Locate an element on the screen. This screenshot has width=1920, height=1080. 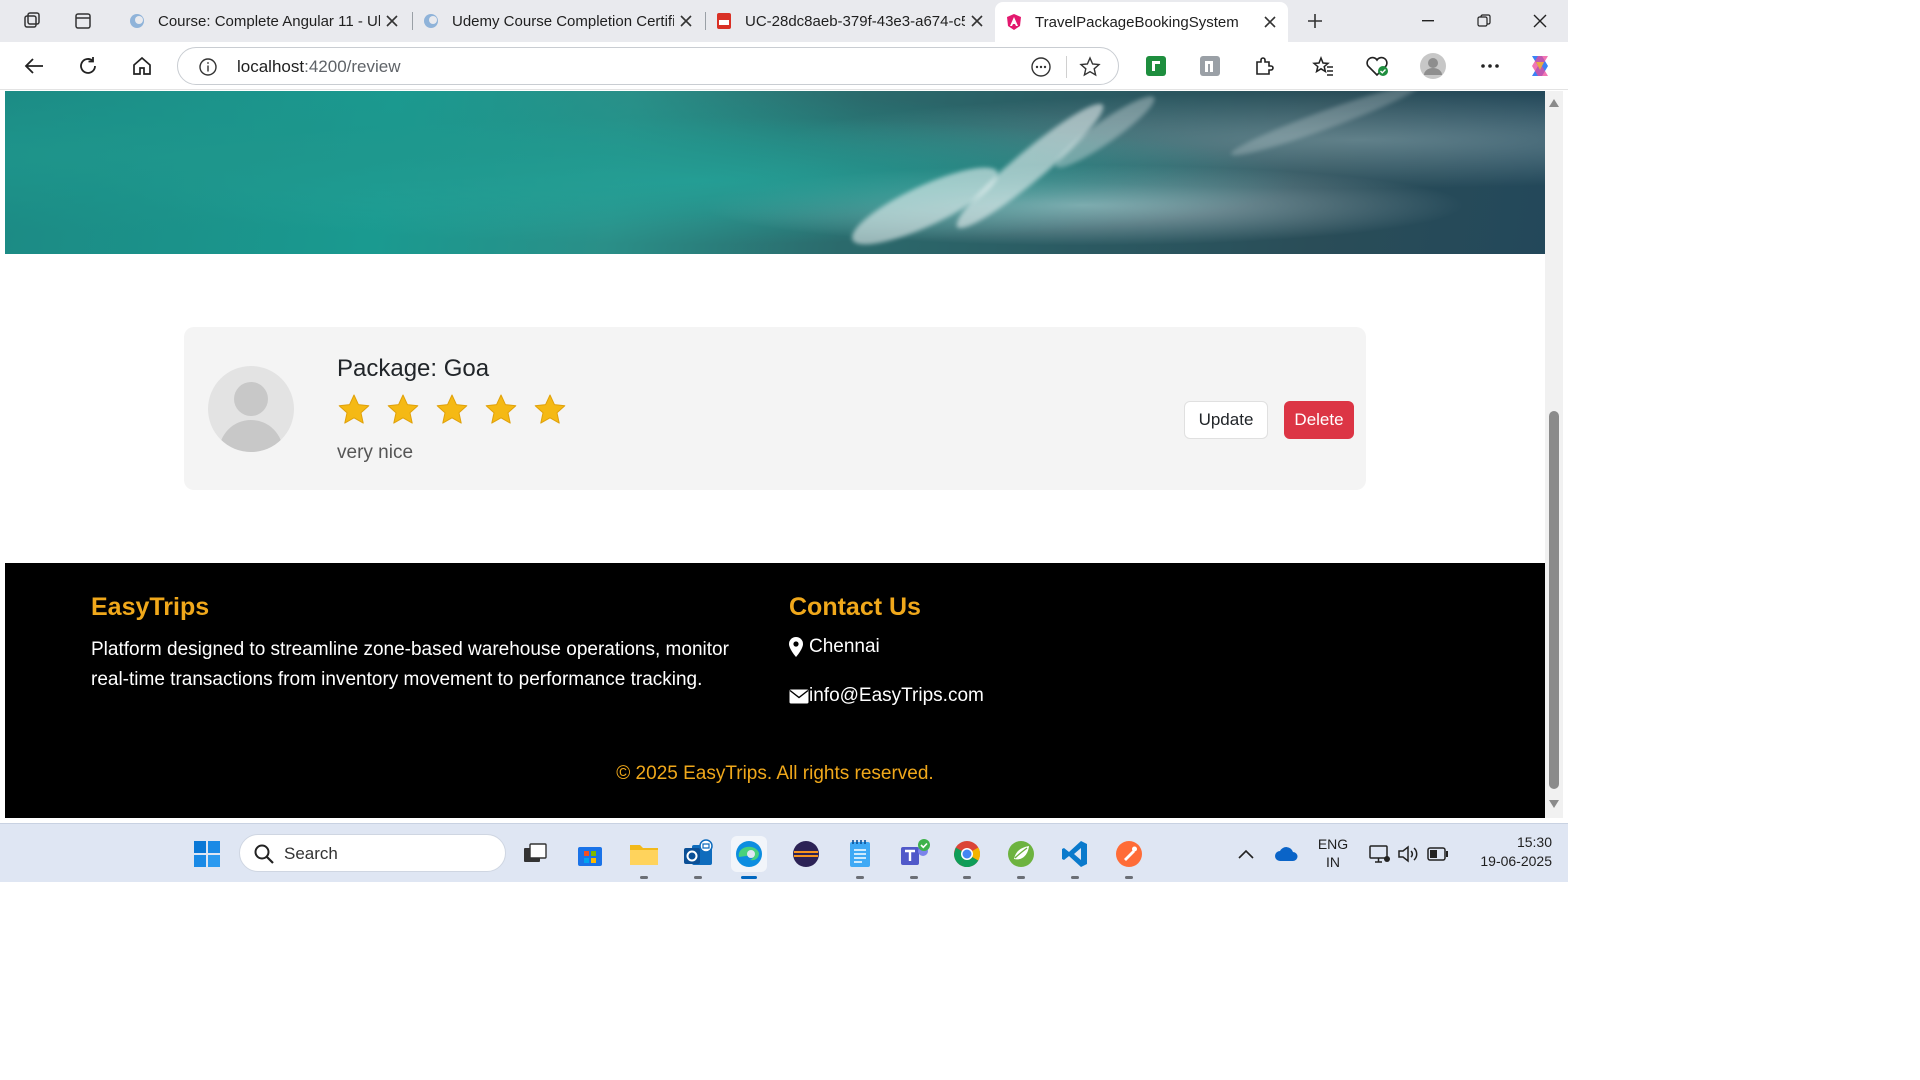
onedrive-cloud-icon is located at coordinates (1286, 854).